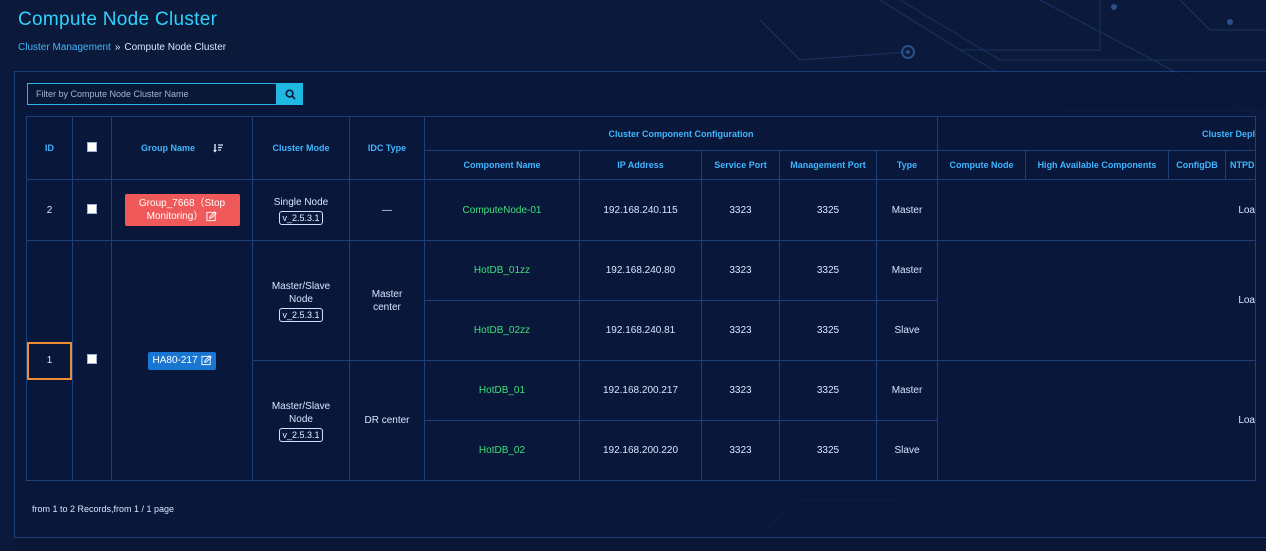 The image size is (1266, 551). I want to click on search-input, so click(152, 94).